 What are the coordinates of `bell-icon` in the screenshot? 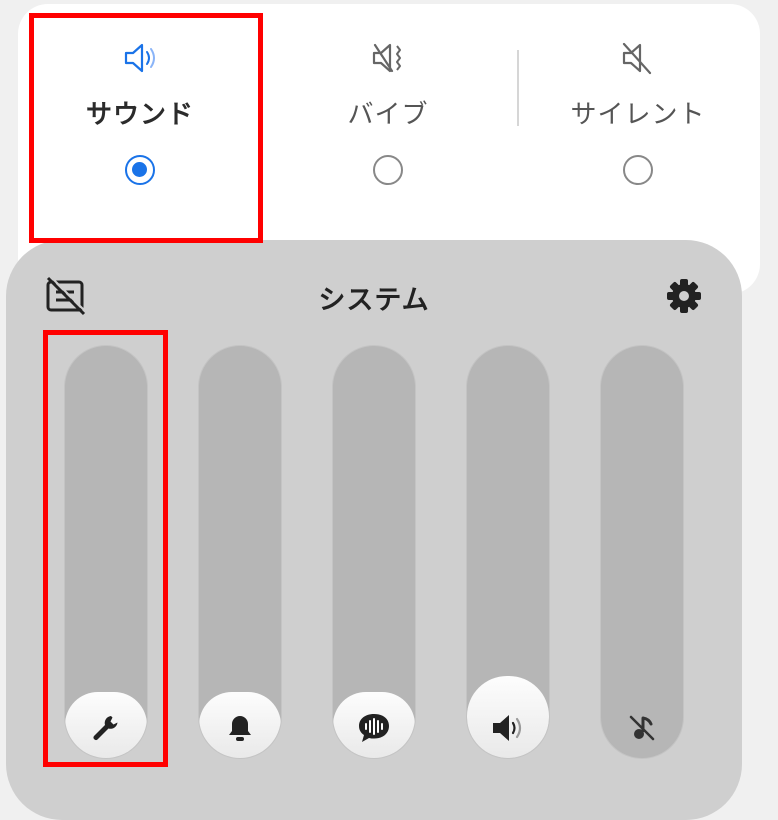 It's located at (240, 728).